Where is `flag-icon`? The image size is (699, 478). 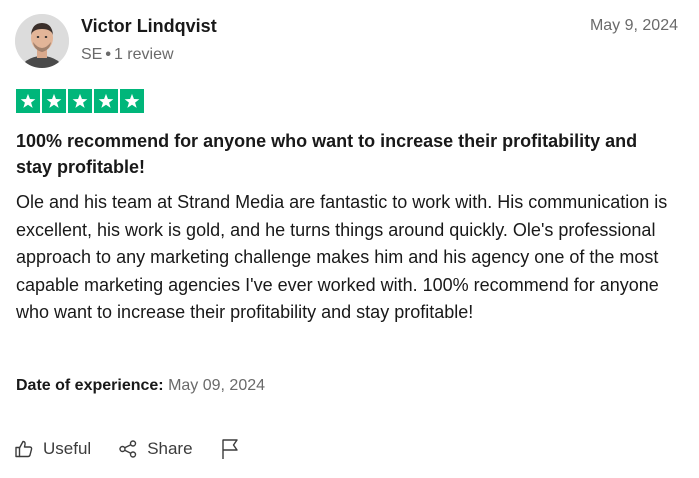
flag-icon is located at coordinates (230, 449).